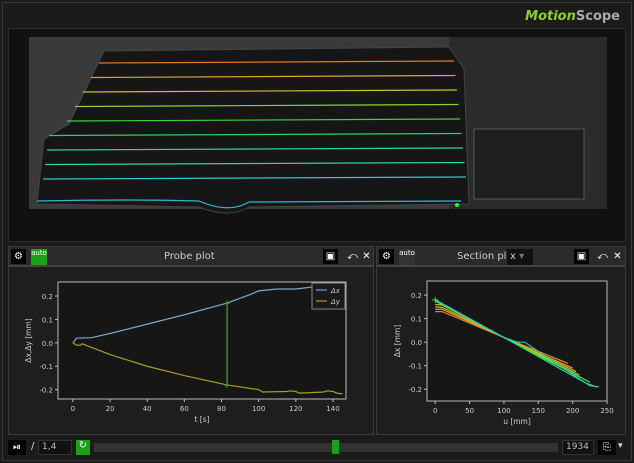  What do you see at coordinates (332, 409) in the screenshot?
I see `x-tick-label: 140` at bounding box center [332, 409].